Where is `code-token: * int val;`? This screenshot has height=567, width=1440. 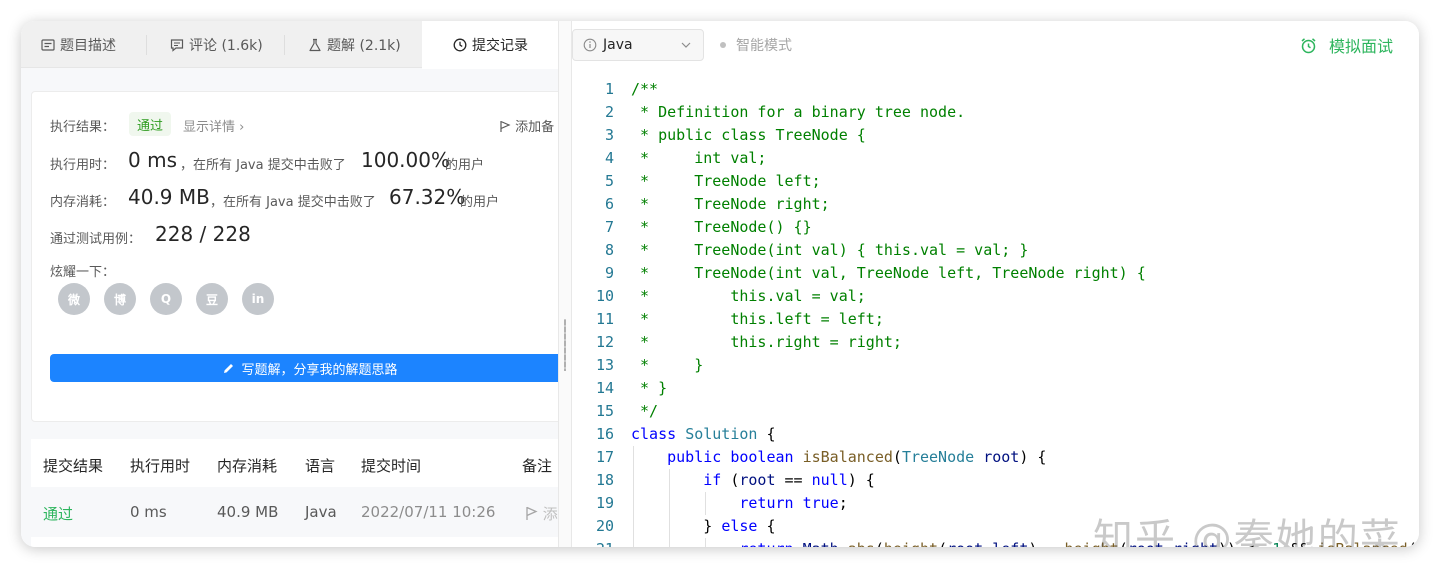 code-token: * int val; is located at coordinates (699, 158).